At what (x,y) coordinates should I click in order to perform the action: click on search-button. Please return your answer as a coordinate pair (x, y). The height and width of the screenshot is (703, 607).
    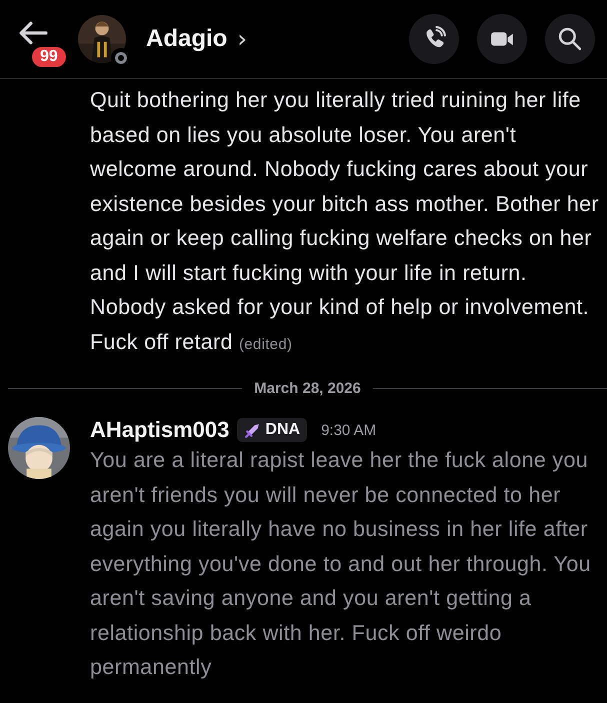
    Looking at the image, I should click on (570, 39).